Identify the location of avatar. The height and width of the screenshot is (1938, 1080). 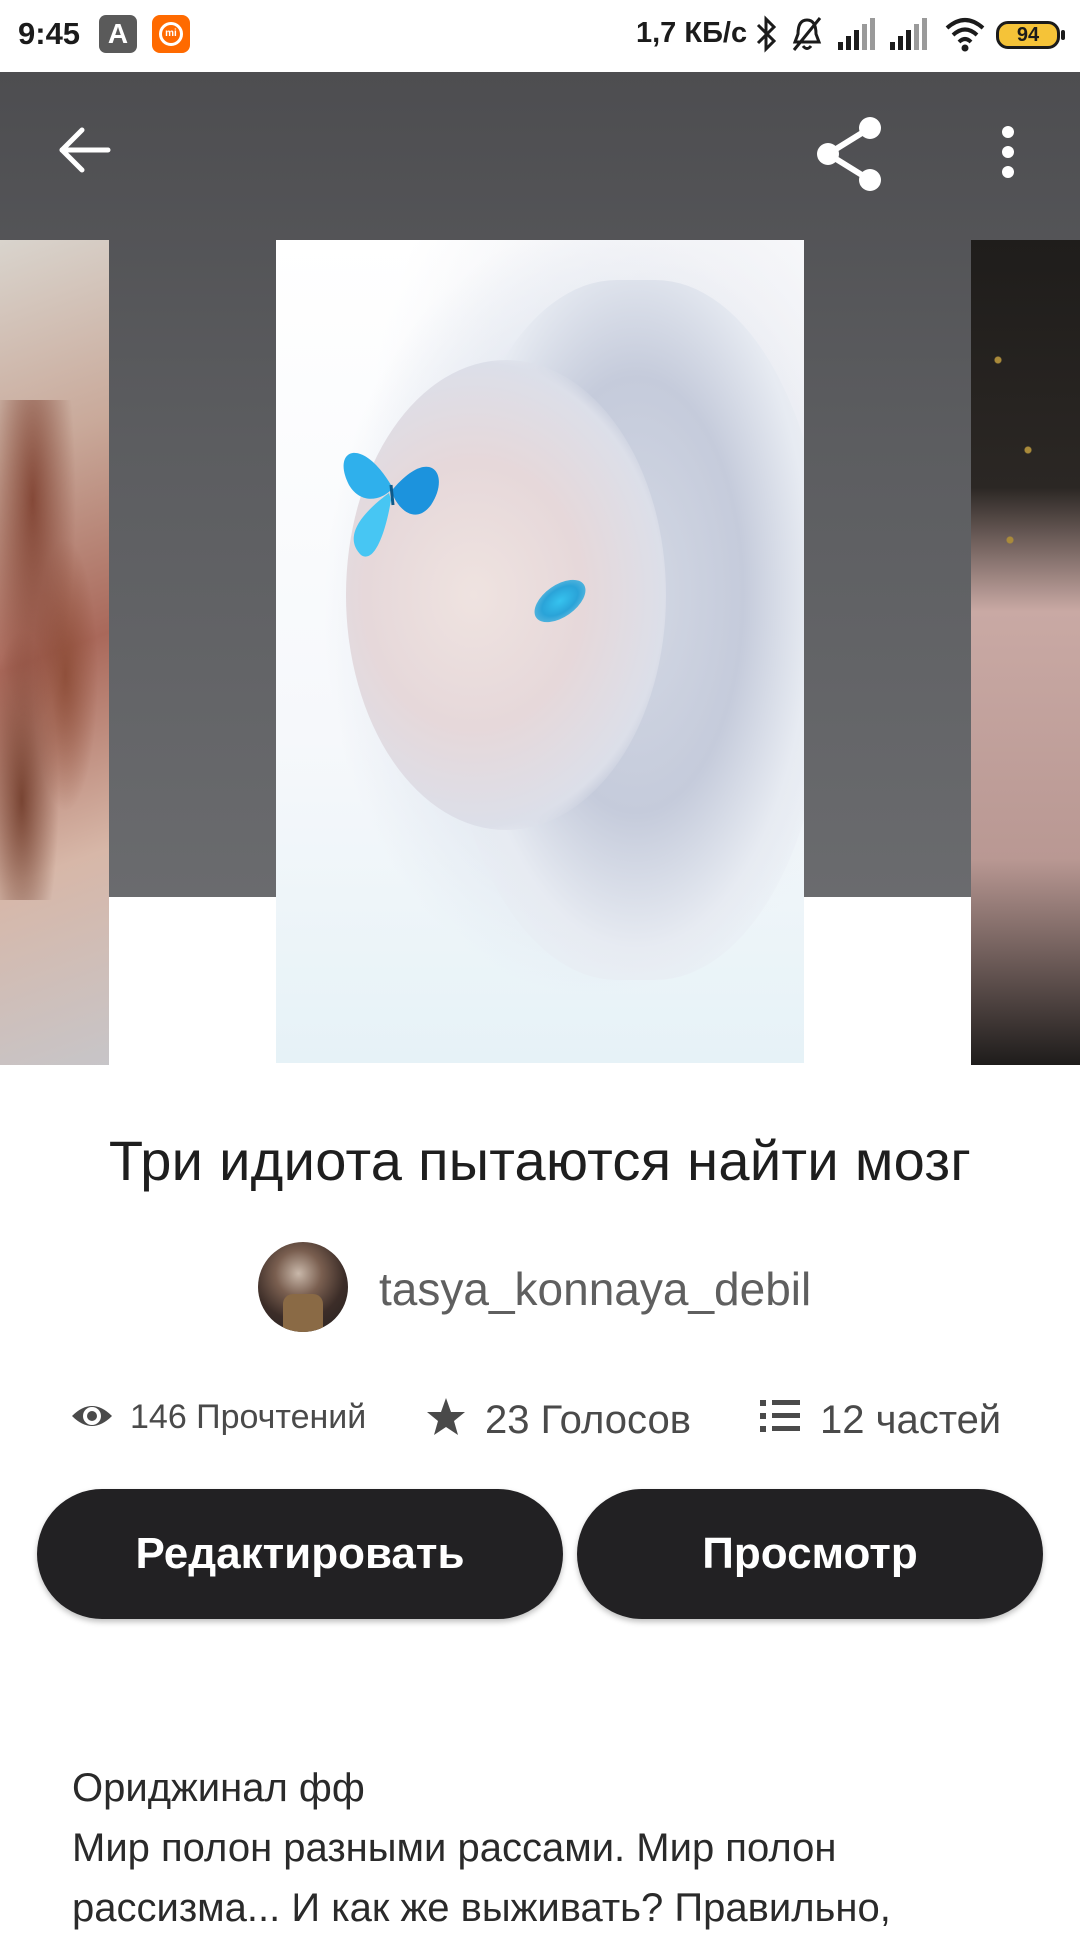
(303, 1287).